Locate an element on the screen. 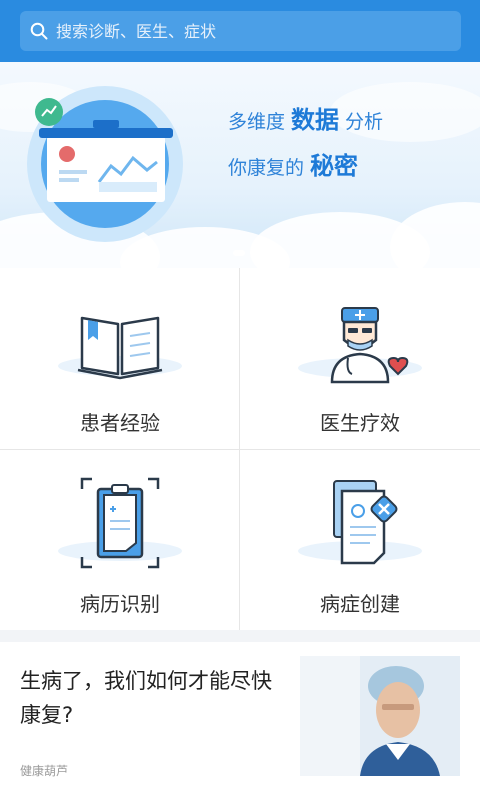 Image resolution: width=480 pixels, height=800 pixels. grid-item-label: 医生疗效 is located at coordinates (360, 423).